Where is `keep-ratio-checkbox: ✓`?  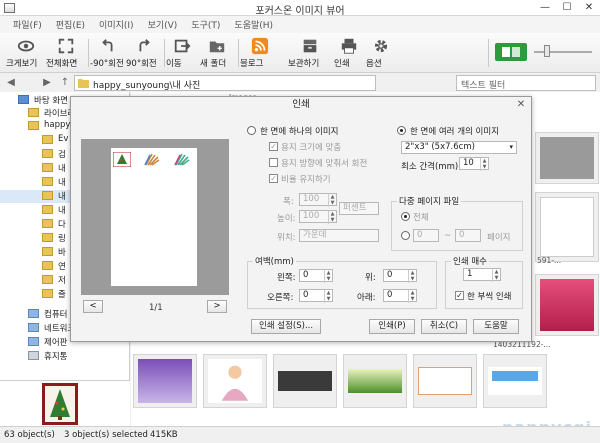 keep-ratio-checkbox: ✓ is located at coordinates (273, 178).